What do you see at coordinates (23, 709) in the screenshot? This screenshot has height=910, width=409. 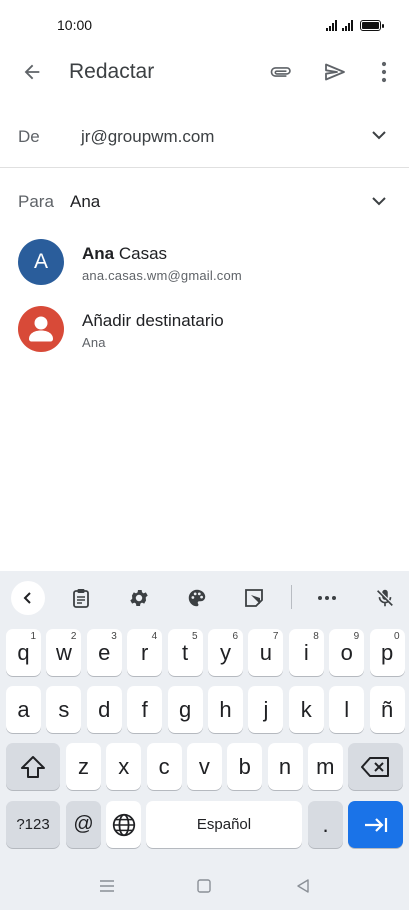 I see `key-a: a` at bounding box center [23, 709].